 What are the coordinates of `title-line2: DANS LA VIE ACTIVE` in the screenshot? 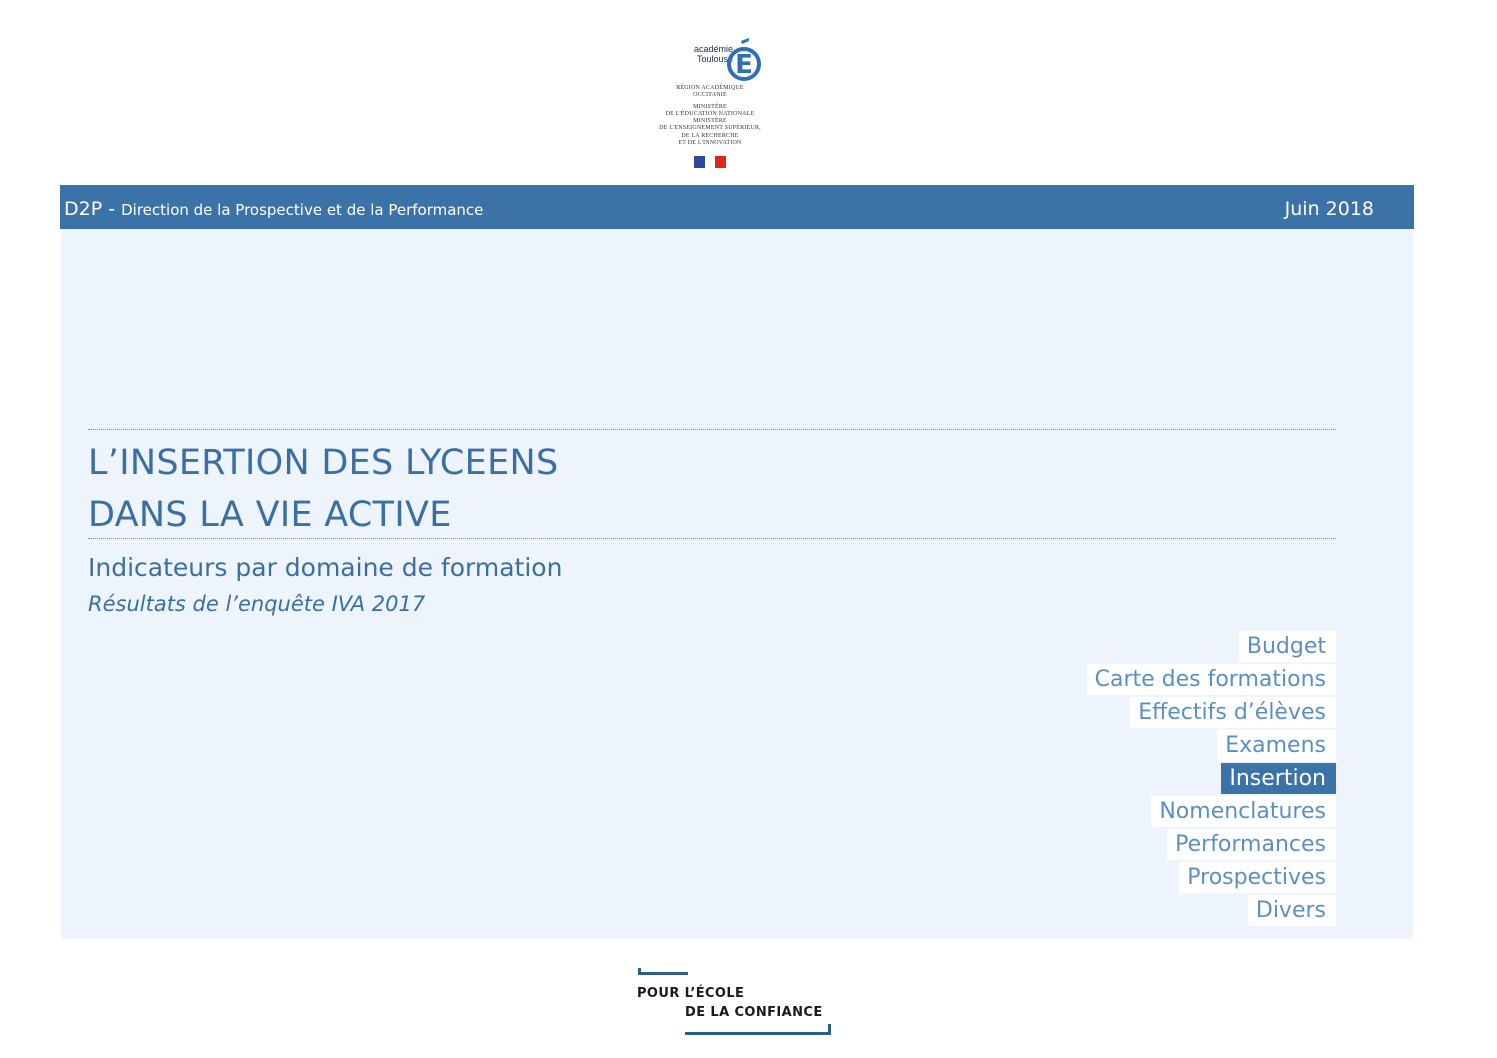 It's located at (270, 515).